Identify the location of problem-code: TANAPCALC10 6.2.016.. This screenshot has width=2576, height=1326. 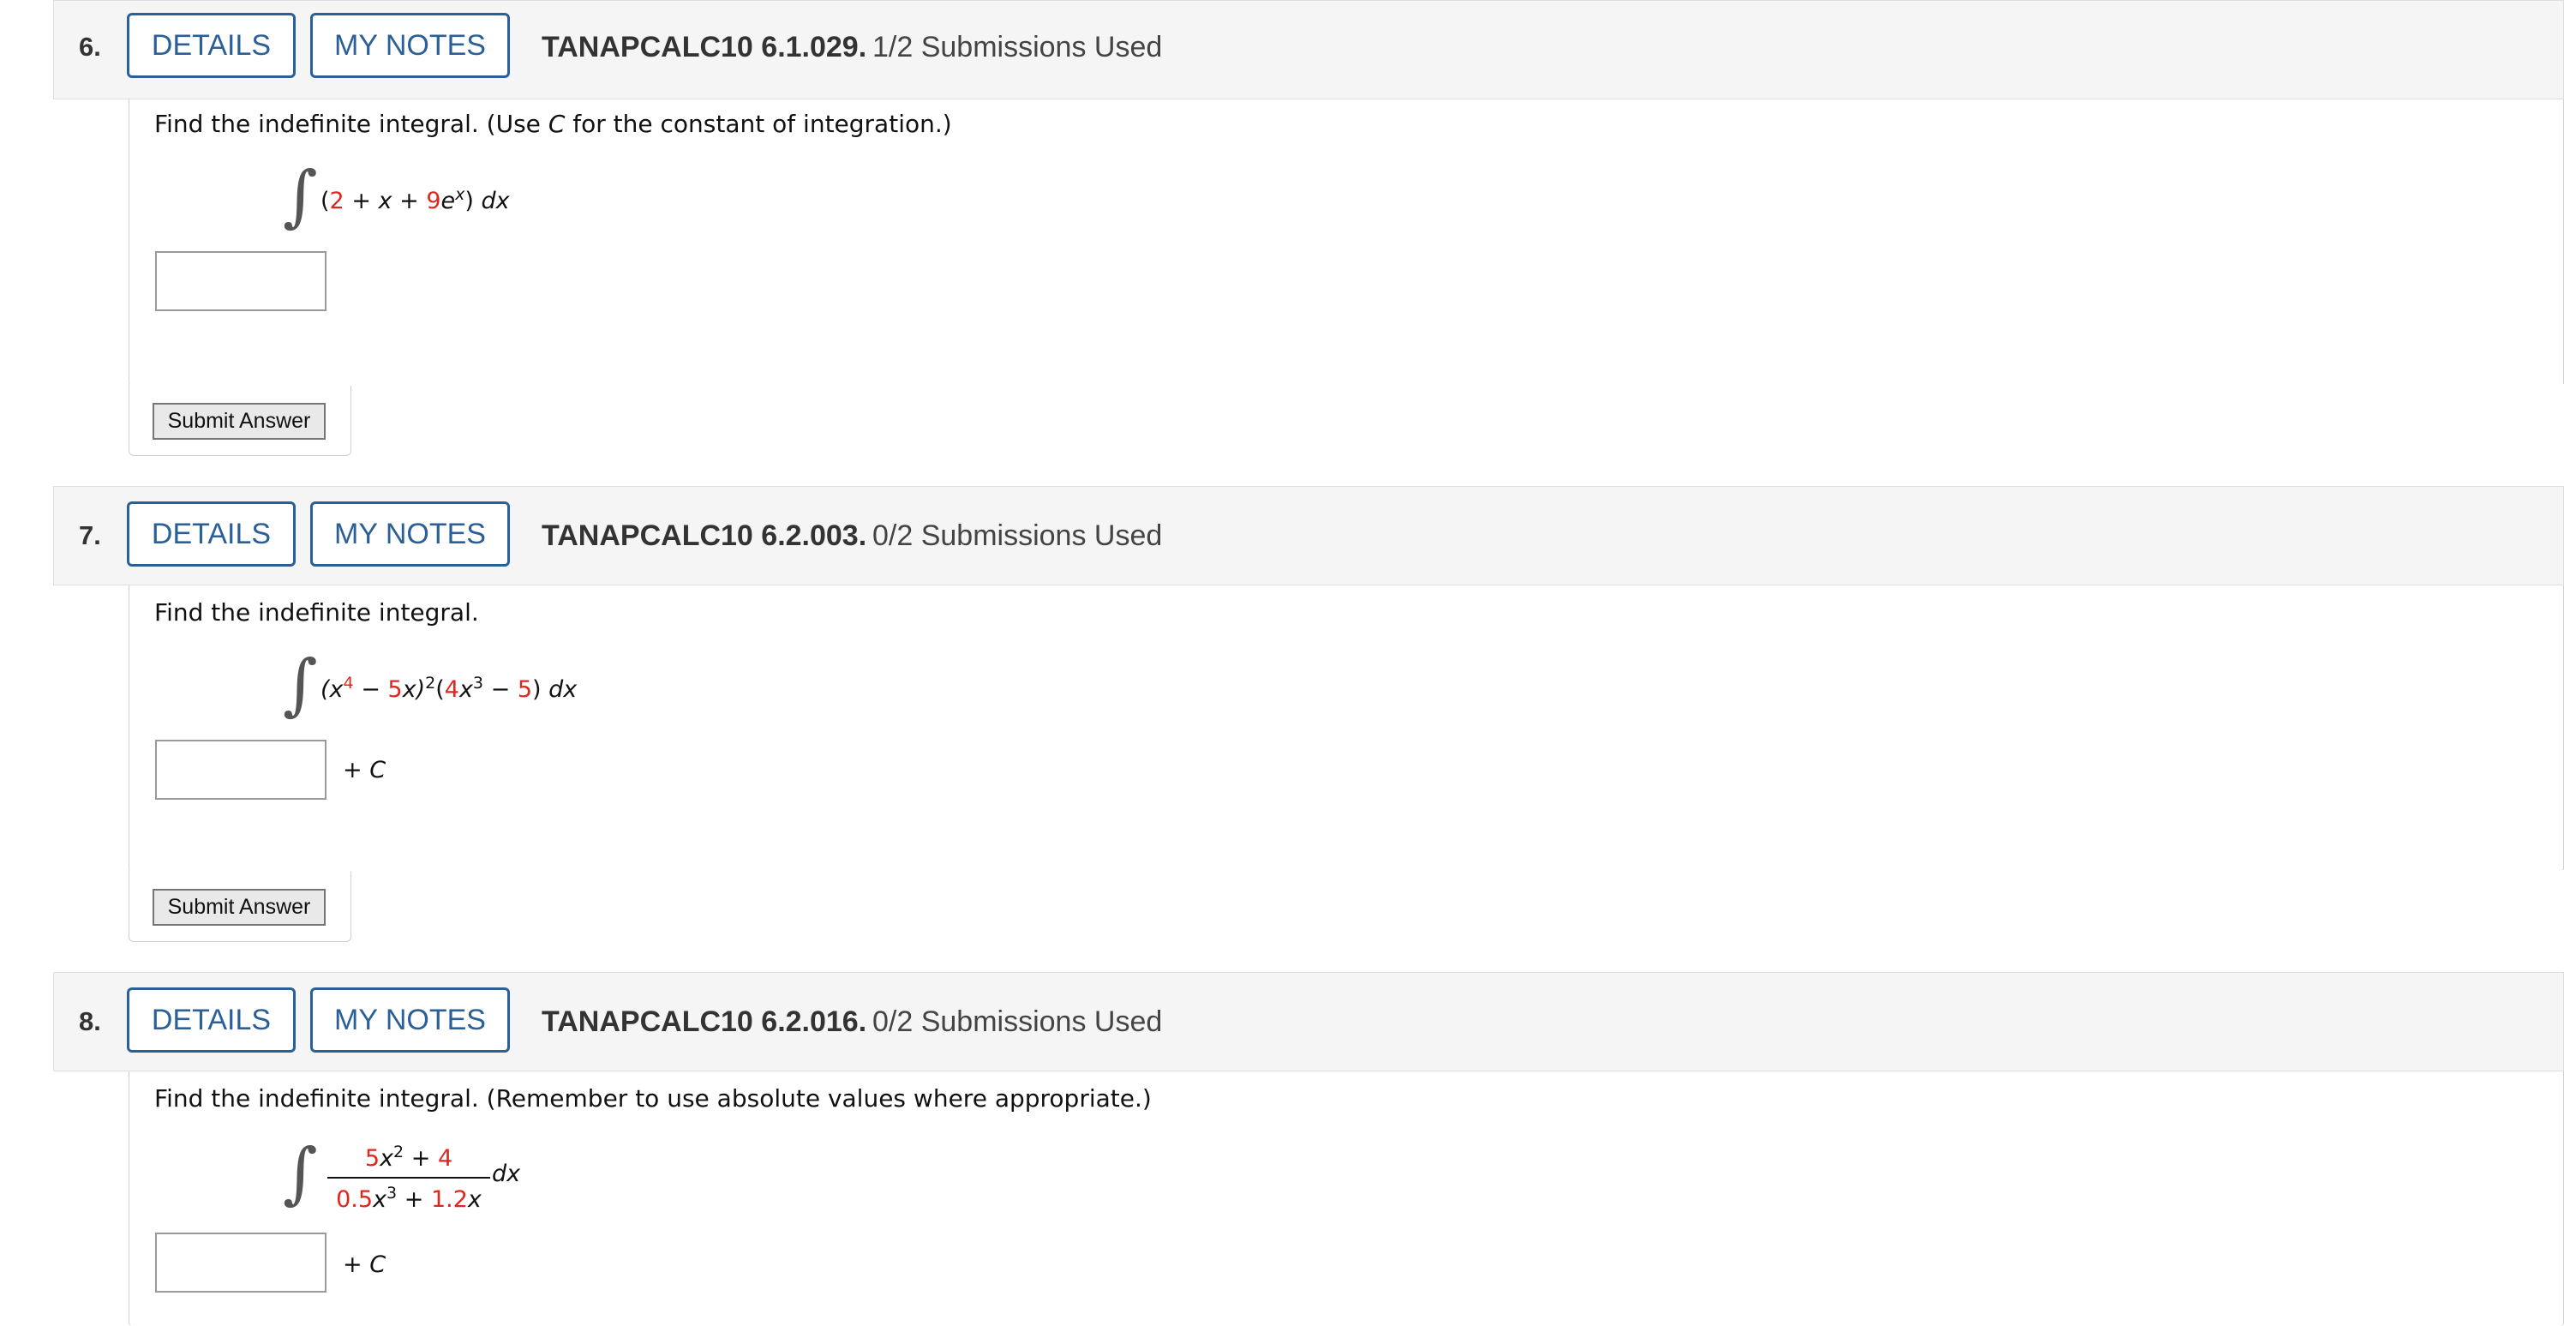
(704, 1021).